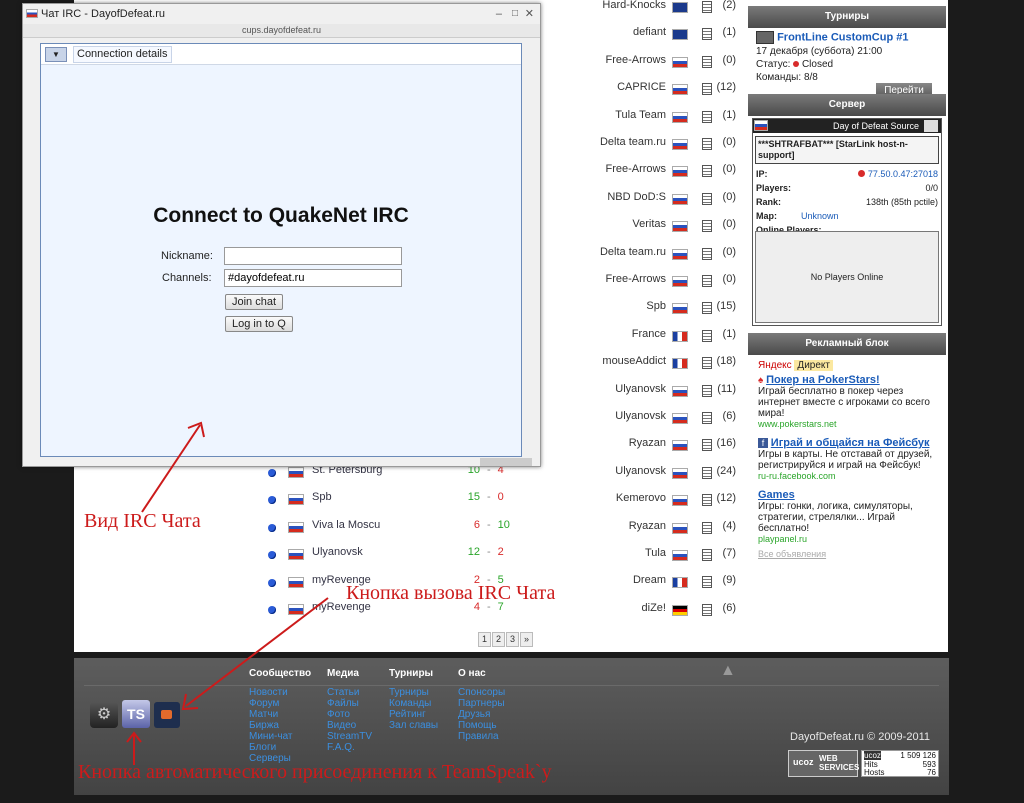 Image resolution: width=1024 pixels, height=803 pixels. What do you see at coordinates (227, 593) in the screenshot?
I see `annotation-arrows` at bounding box center [227, 593].